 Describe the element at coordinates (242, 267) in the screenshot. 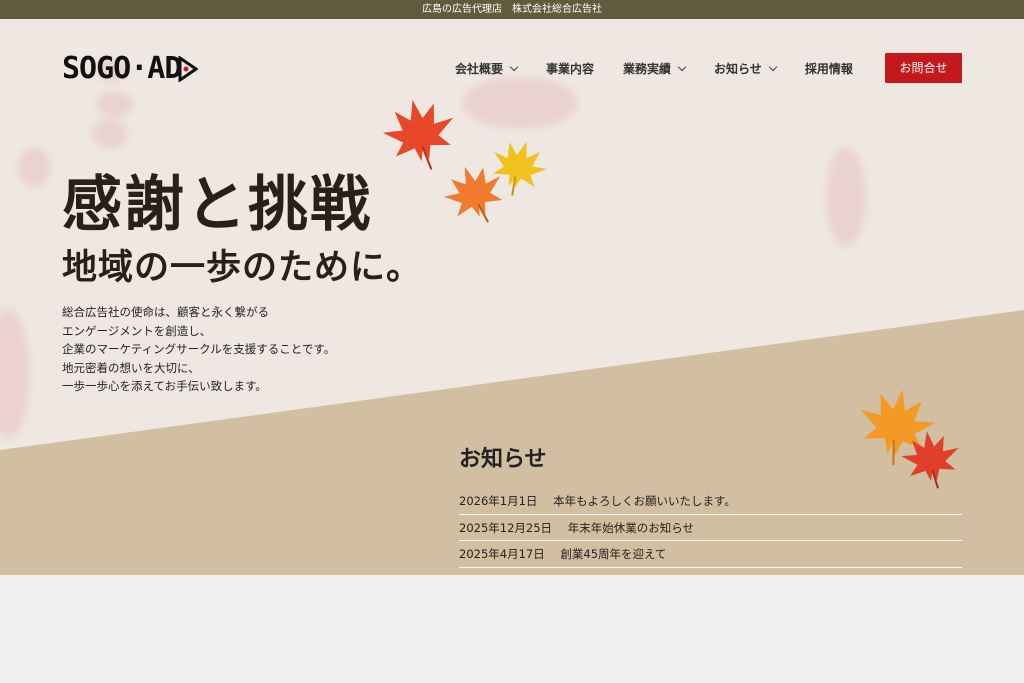

I see `hero-subline: 地域の一歩のために。` at that location.